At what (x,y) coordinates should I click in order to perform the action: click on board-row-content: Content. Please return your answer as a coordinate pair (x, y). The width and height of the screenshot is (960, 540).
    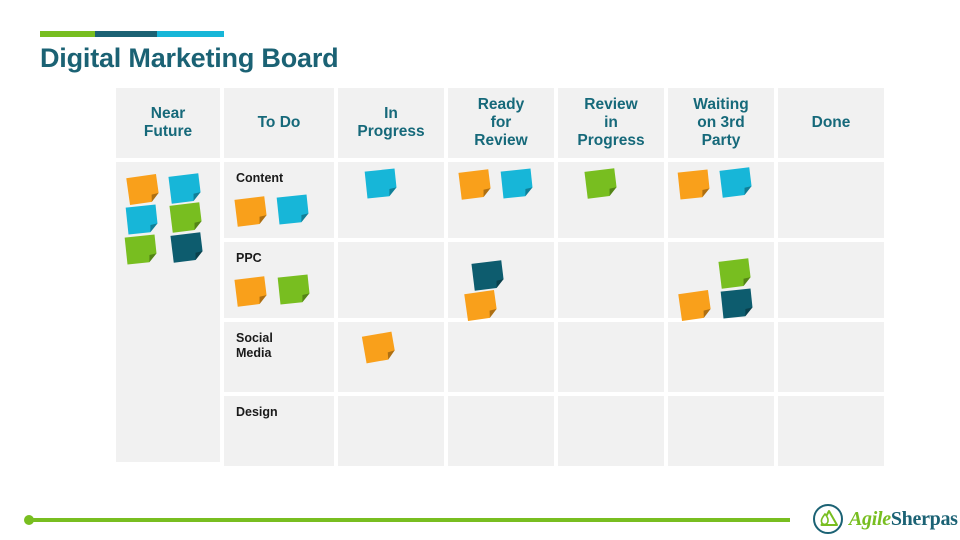
    Looking at the image, I should click on (554, 200).